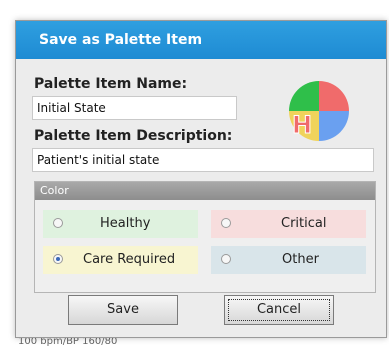  Describe the element at coordinates (226, 259) in the screenshot. I see `radio-other` at that location.